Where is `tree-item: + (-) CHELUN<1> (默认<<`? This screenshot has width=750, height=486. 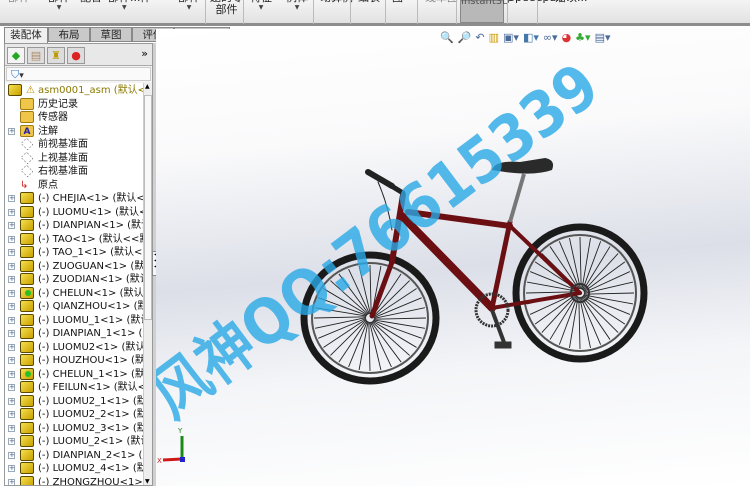 tree-item: + (-) CHELUN<1> (默认<< is located at coordinates (74, 293).